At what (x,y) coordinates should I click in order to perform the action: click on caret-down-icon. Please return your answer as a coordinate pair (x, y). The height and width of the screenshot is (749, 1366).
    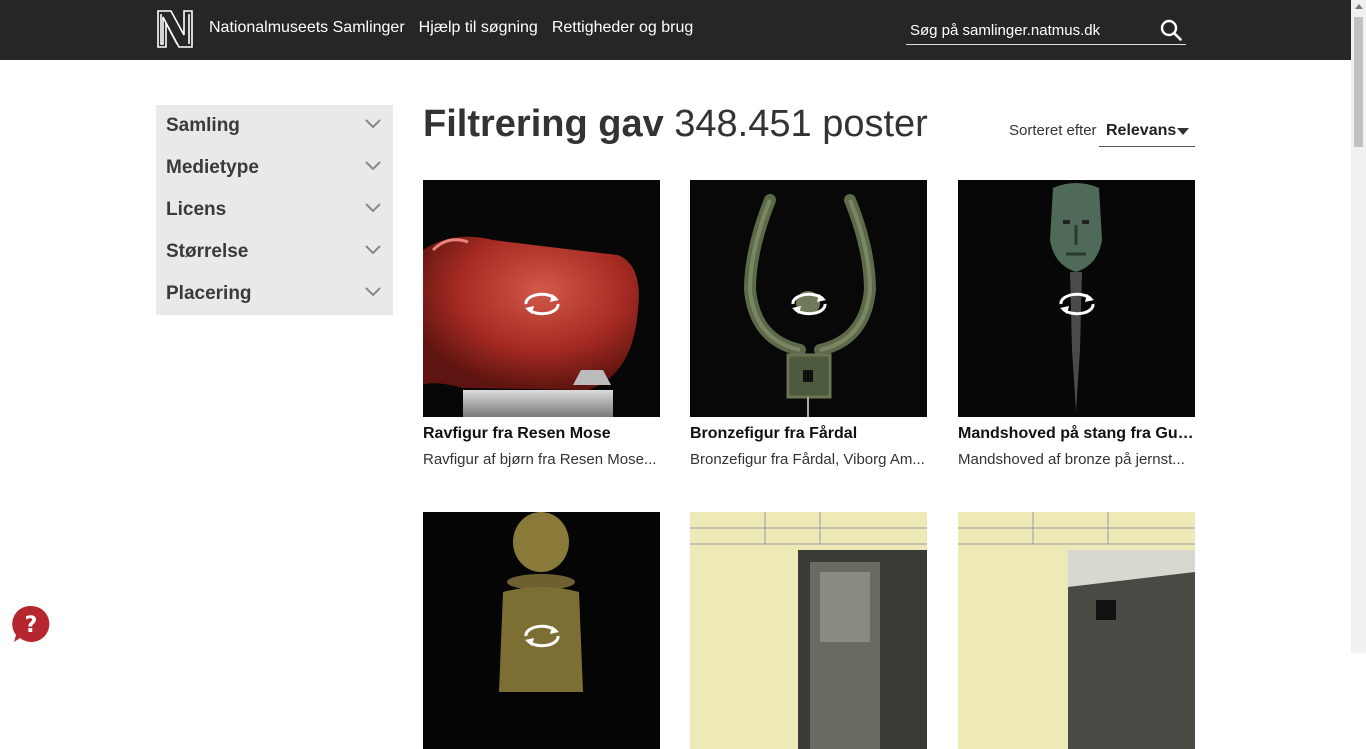
    Looking at the image, I should click on (1183, 131).